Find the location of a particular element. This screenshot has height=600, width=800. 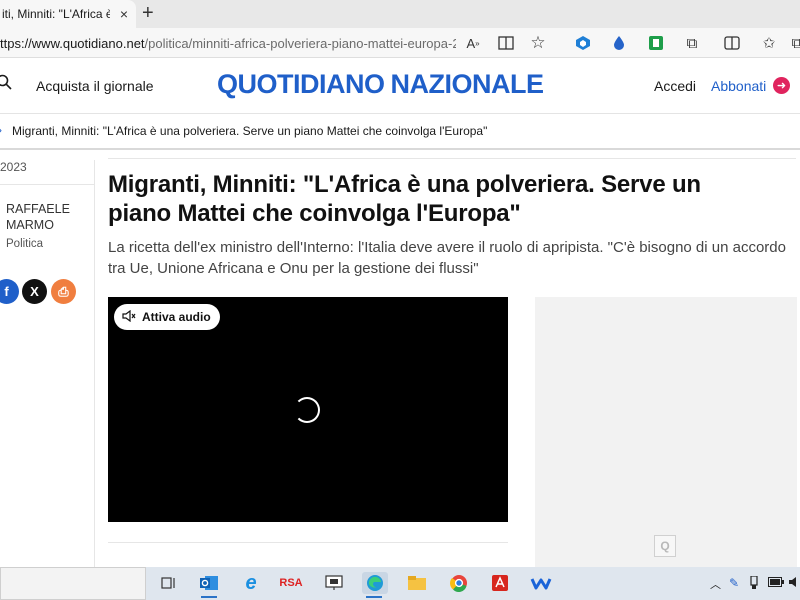

subscribe-link: Abbonati is located at coordinates (738, 86).